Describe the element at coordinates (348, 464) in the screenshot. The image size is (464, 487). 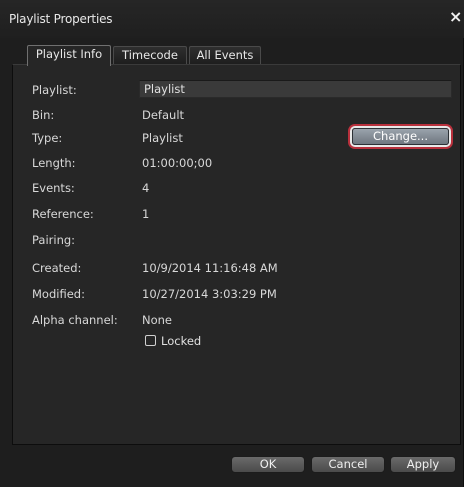
I see `cancel-button: Cancel` at that location.